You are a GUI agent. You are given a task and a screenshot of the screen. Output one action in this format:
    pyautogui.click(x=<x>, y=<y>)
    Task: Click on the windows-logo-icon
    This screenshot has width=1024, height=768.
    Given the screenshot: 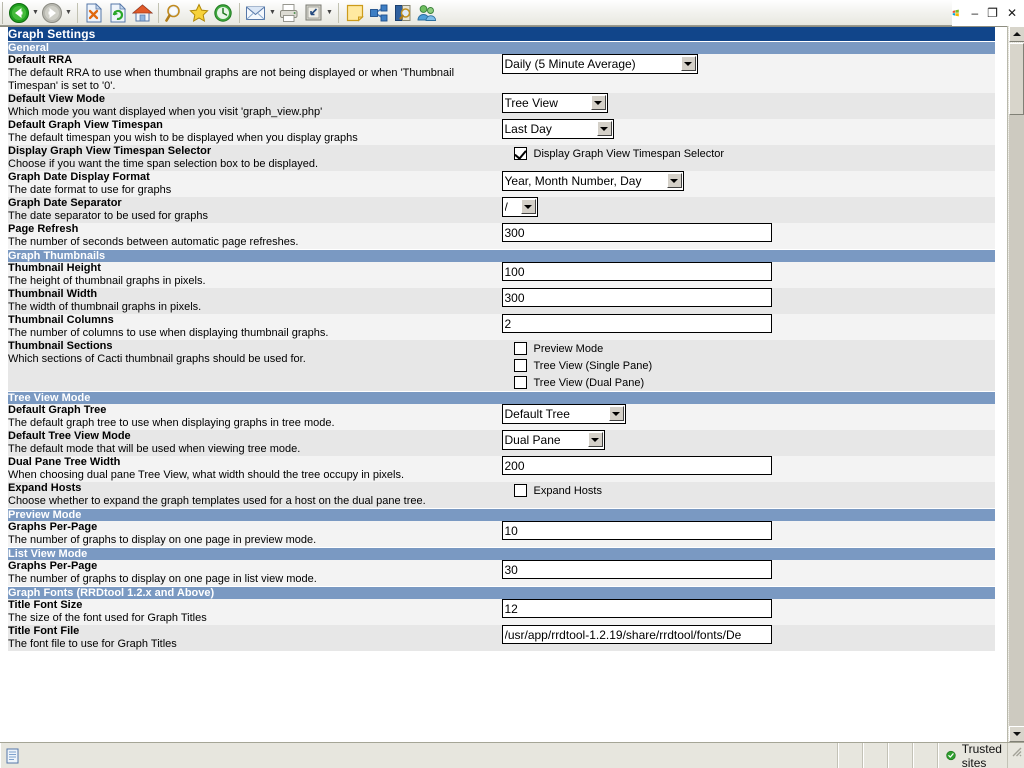 What is the action you would take?
    pyautogui.click(x=955, y=12)
    